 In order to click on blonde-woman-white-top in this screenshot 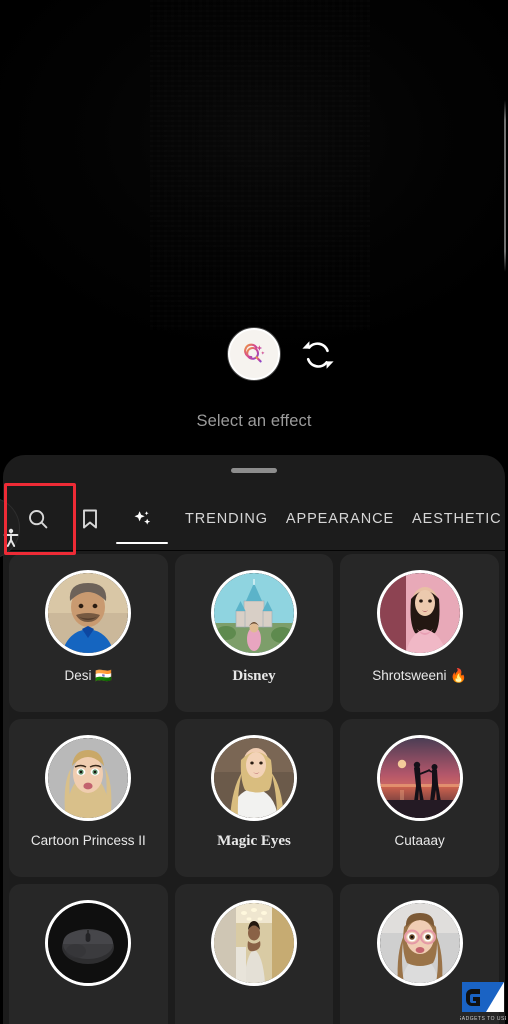, I will do `click(253, 778)`.